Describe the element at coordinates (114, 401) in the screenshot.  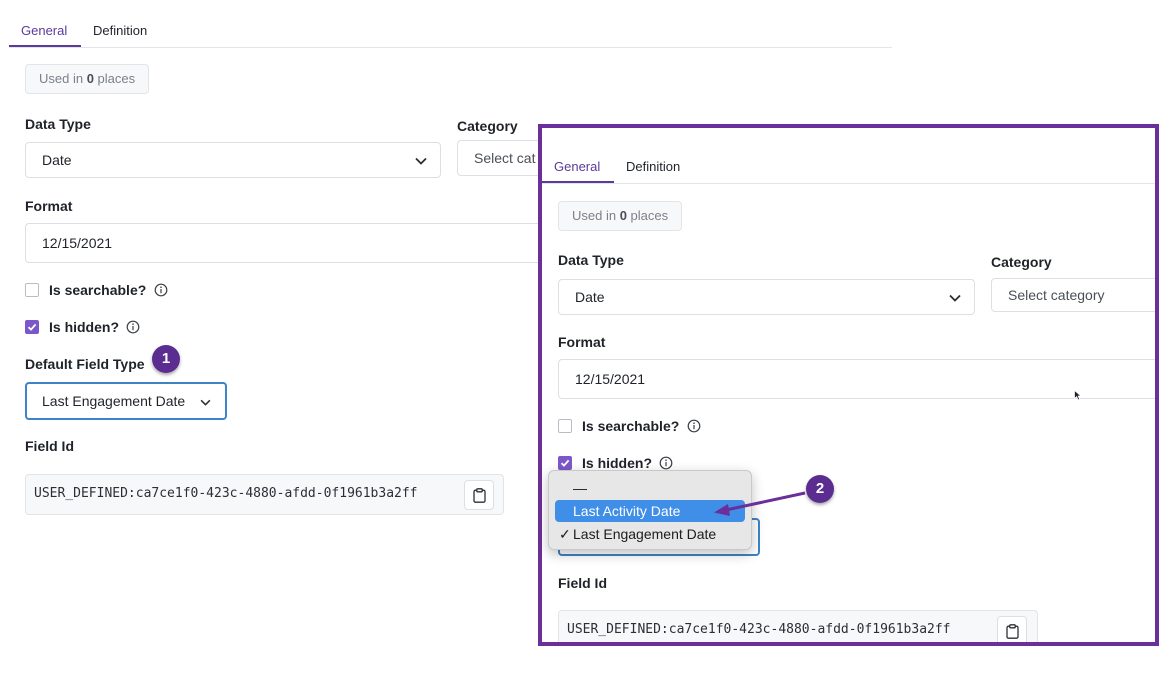
I see `default-field-type-value: Last Engagement Date` at that location.